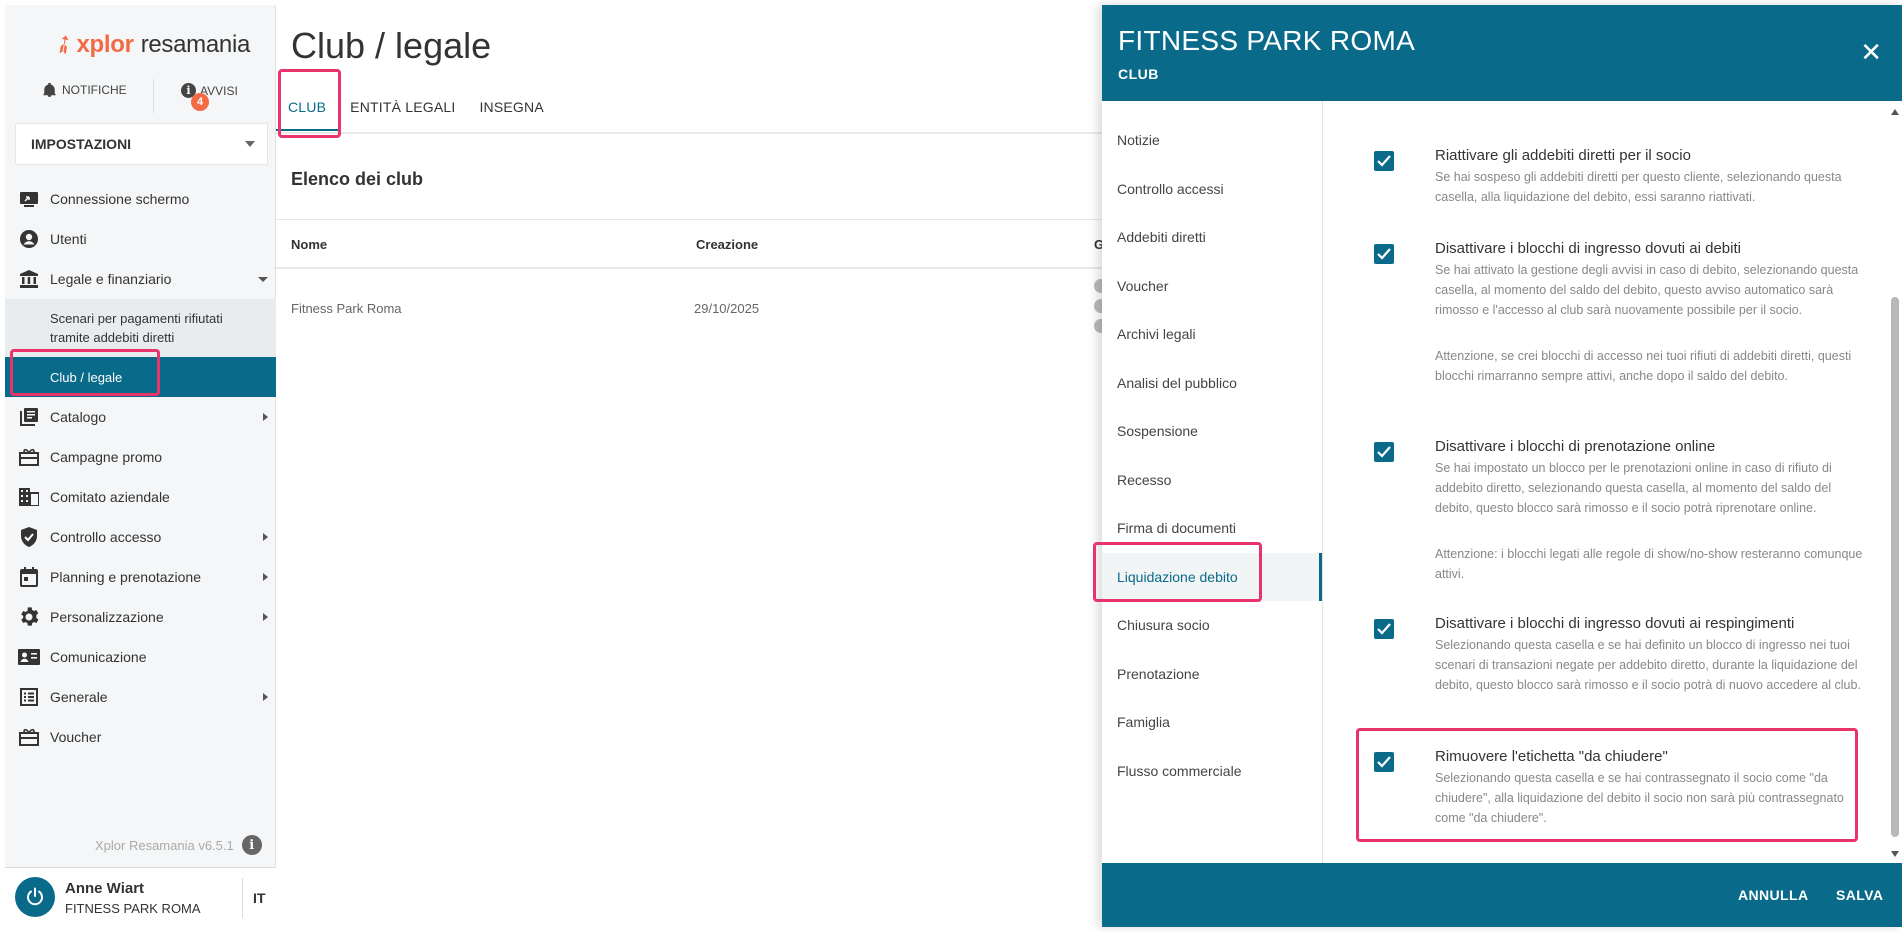 The width and height of the screenshot is (1902, 932). Describe the element at coordinates (1212, 576) in the screenshot. I see `panel-nav-liquidazione-debito: Liquidazione debito` at that location.